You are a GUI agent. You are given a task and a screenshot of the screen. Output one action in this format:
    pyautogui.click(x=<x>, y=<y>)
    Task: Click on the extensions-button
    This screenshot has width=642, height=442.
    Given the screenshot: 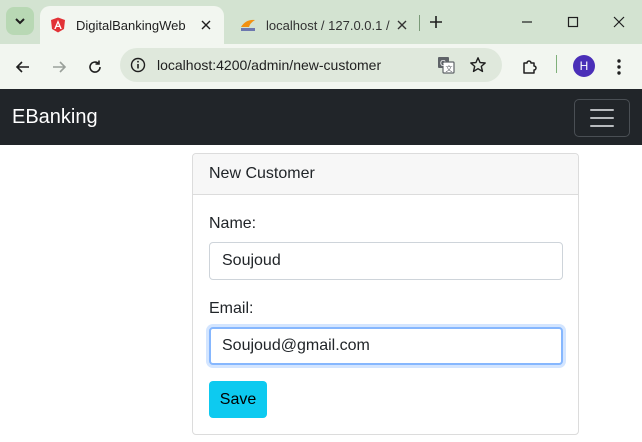 What is the action you would take?
    pyautogui.click(x=530, y=67)
    